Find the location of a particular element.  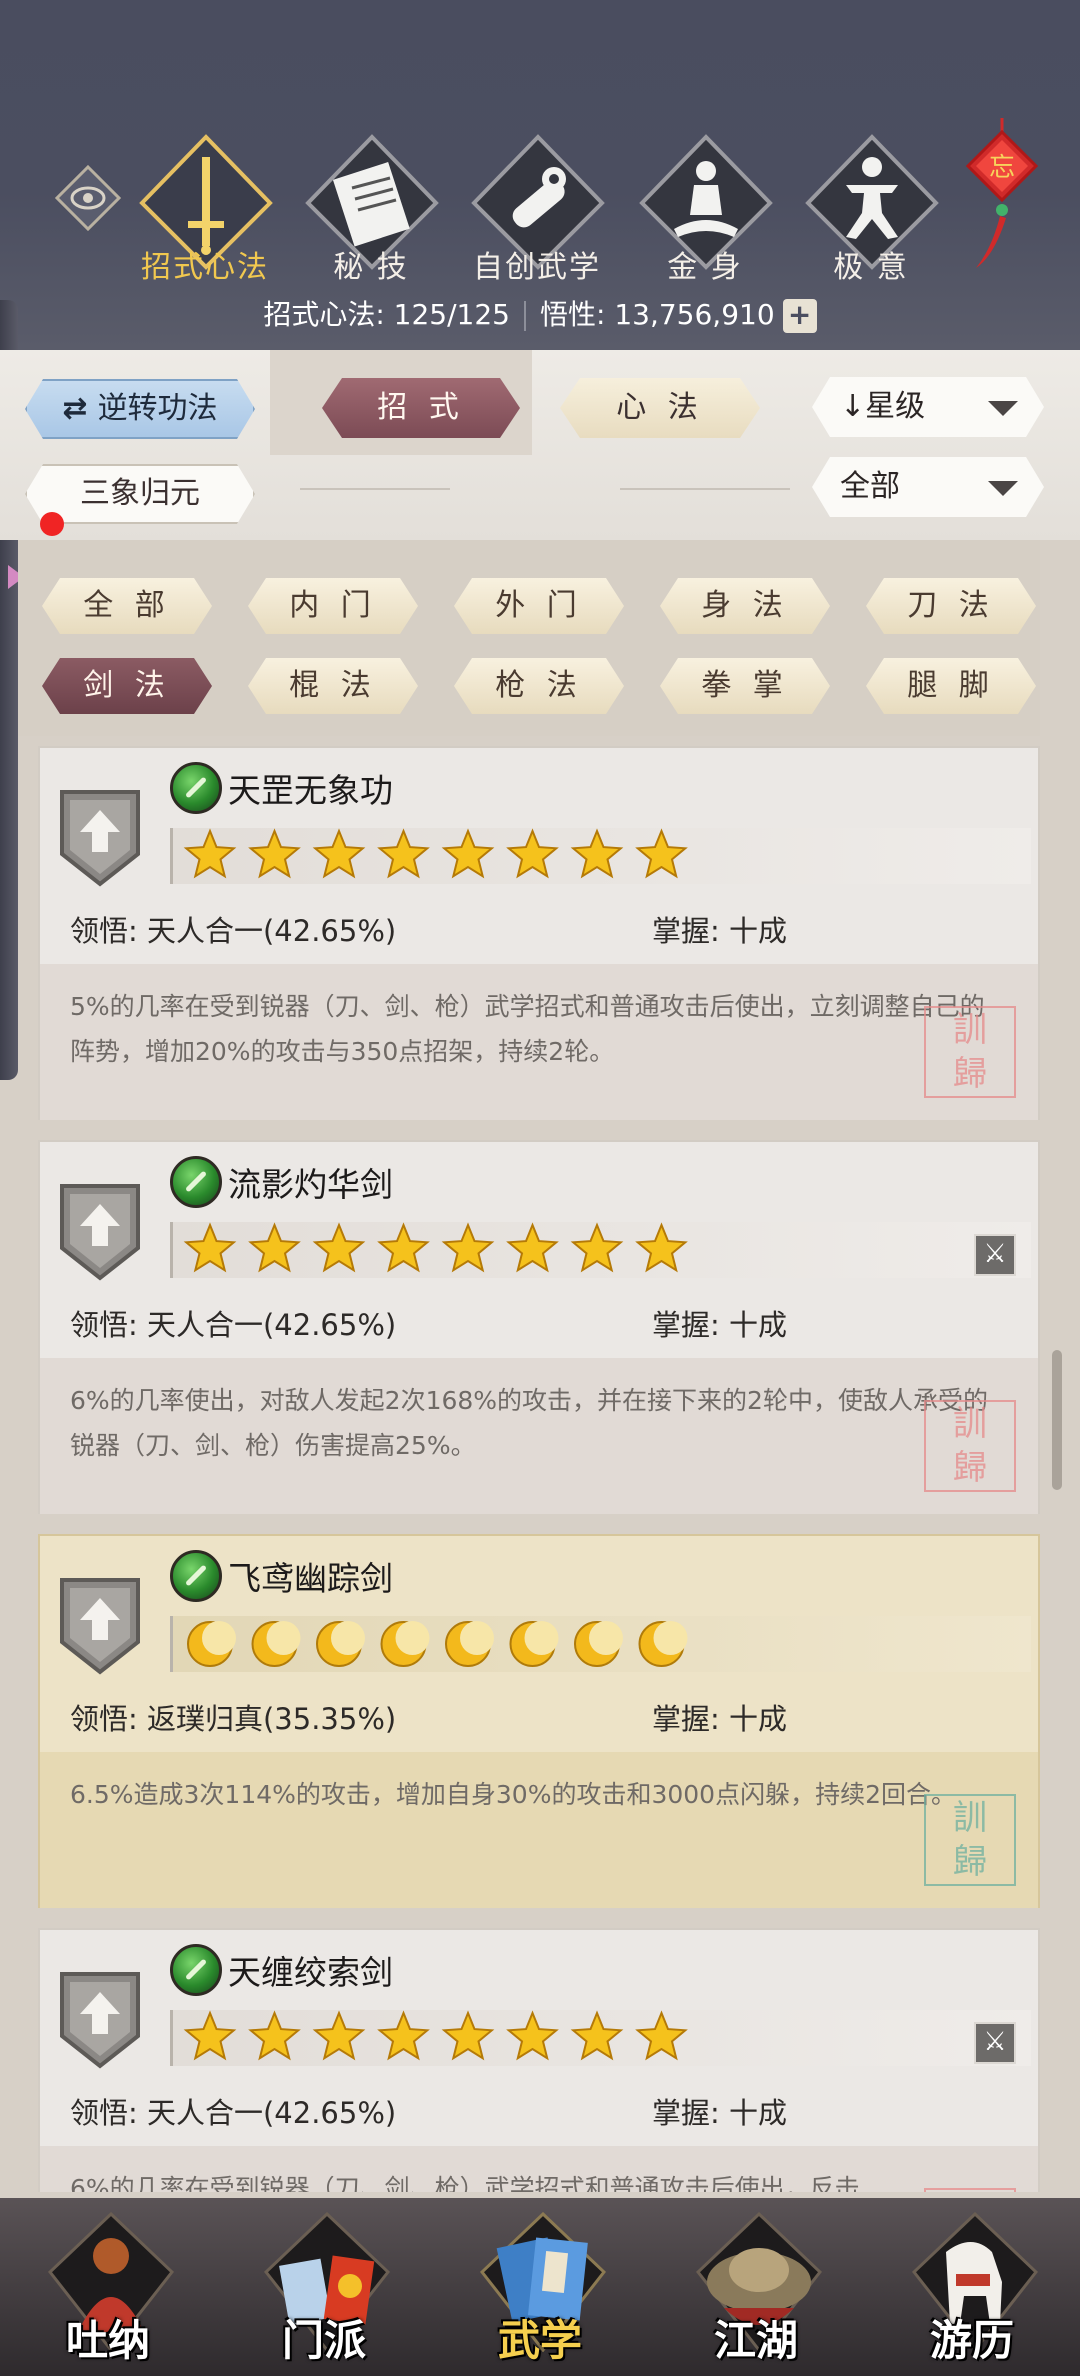

category-label: 内 门 is located at coordinates (333, 605).